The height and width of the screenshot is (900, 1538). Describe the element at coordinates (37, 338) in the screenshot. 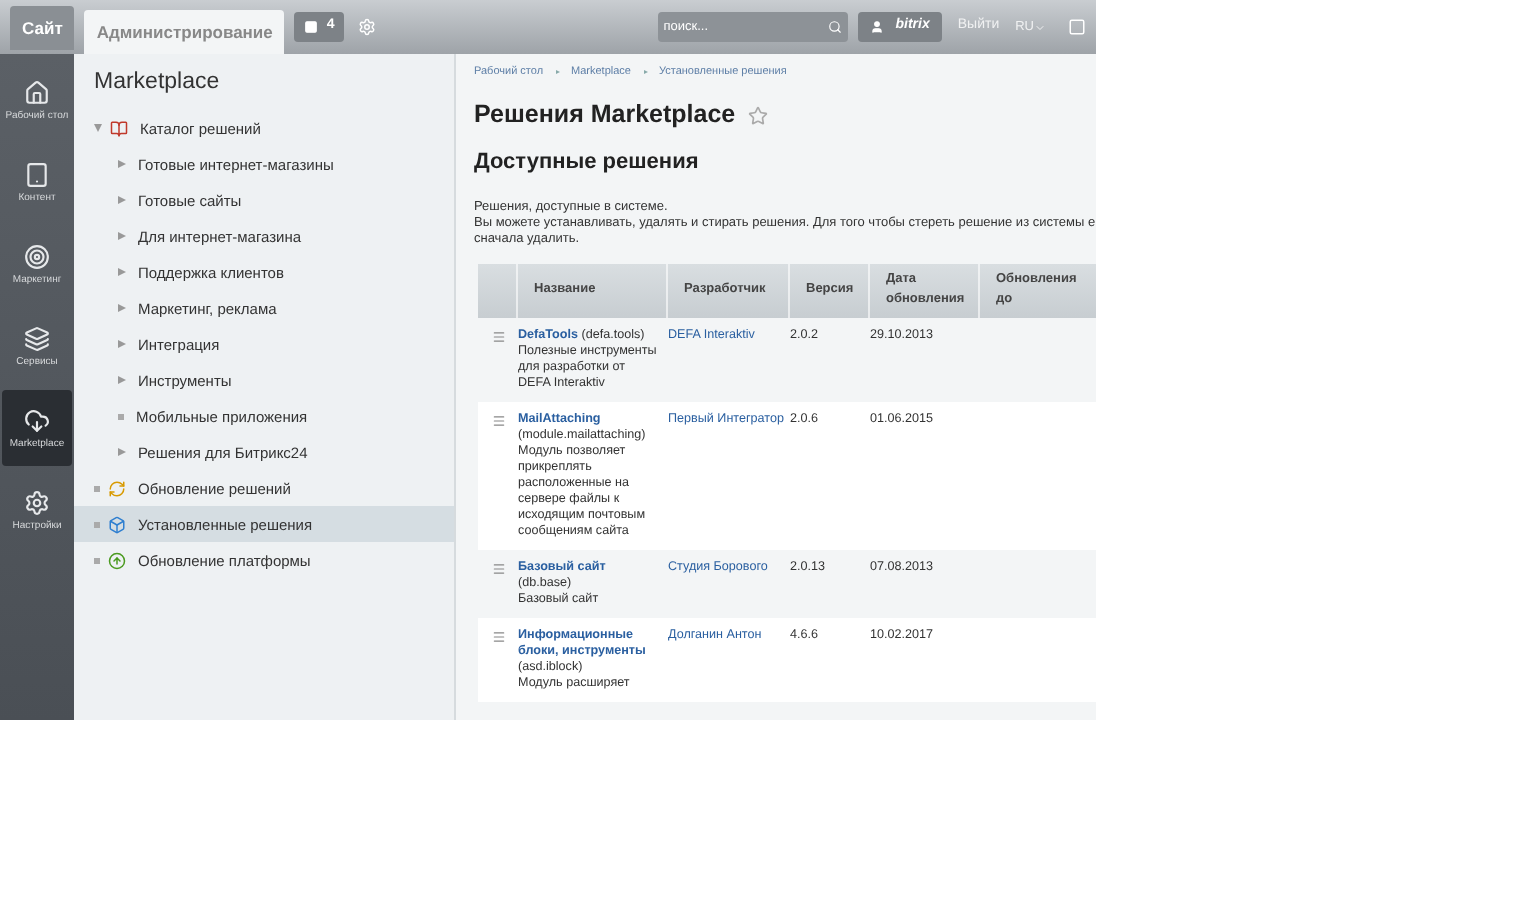

I see `layers-icon` at that location.